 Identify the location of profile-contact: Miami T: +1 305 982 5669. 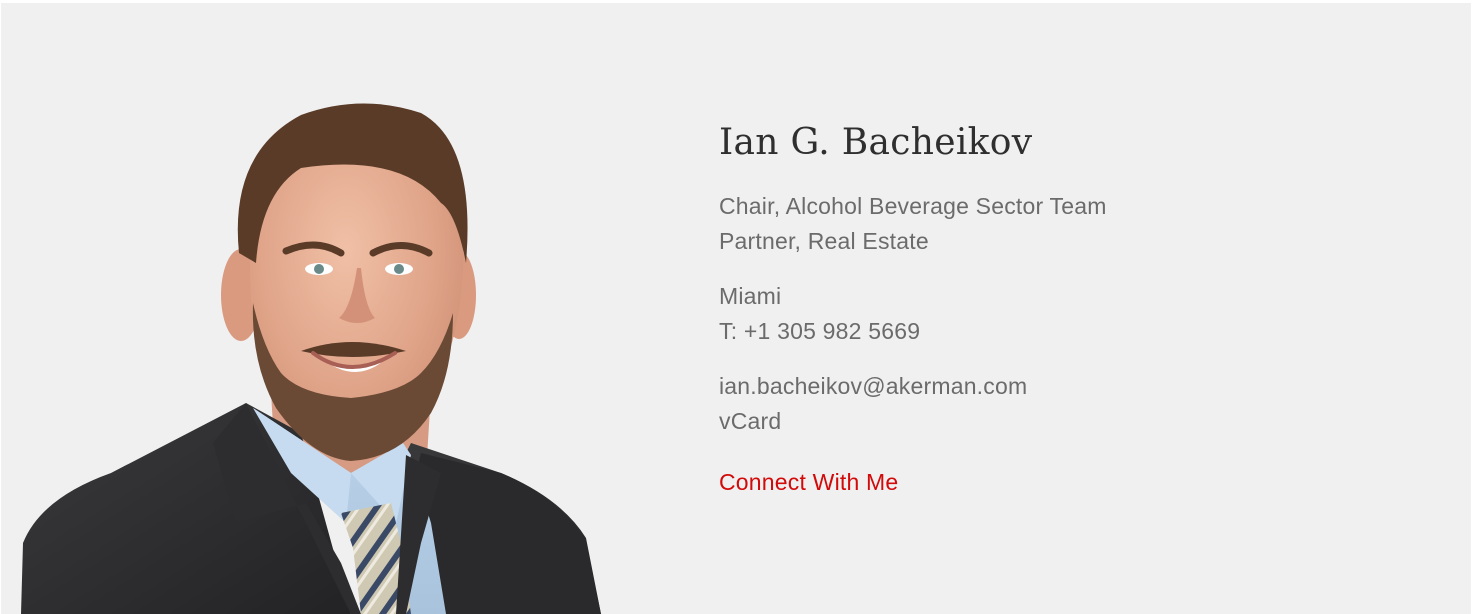
(1069, 314).